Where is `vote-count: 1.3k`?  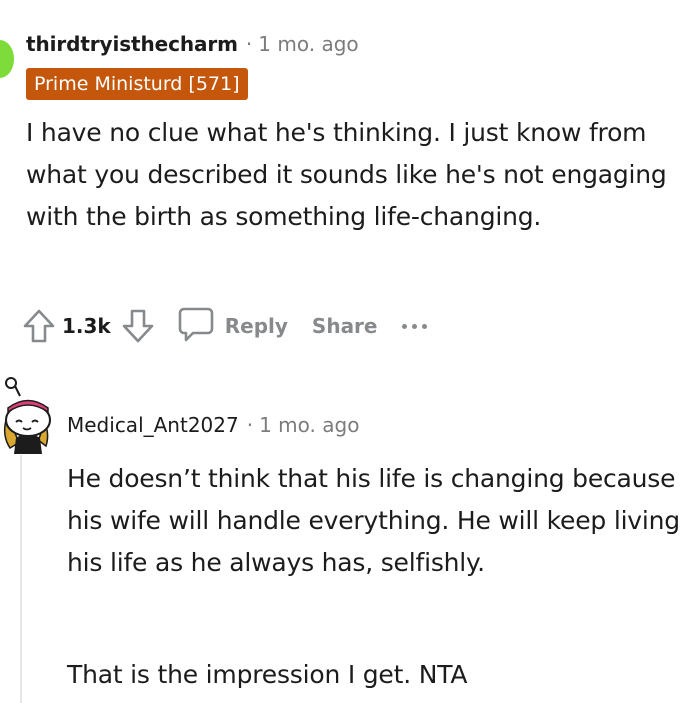 vote-count: 1.3k is located at coordinates (86, 326).